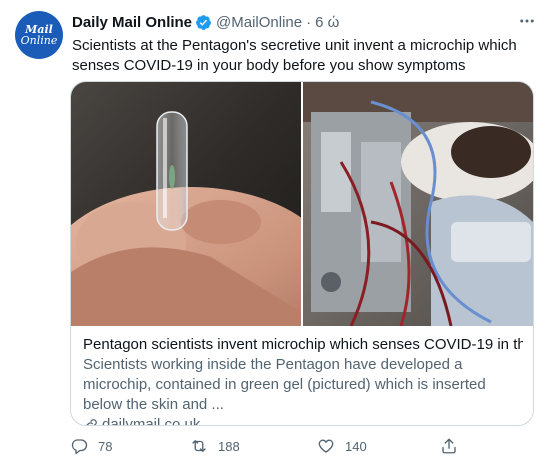 The image size is (550, 464). Describe the element at coordinates (79, 447) in the screenshot. I see `reply-icon` at that location.